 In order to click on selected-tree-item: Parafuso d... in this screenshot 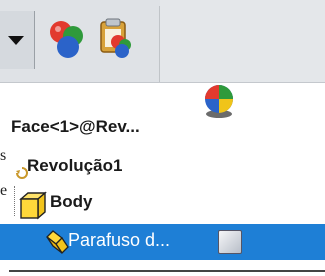, I will do `click(162, 242)`.